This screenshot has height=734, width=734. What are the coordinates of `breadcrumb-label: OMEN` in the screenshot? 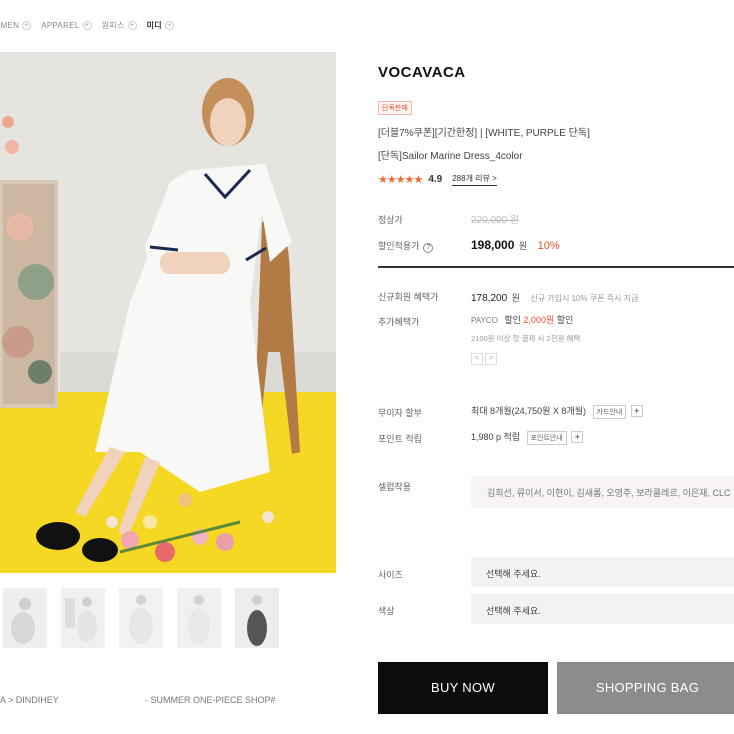 It's located at (9, 25).